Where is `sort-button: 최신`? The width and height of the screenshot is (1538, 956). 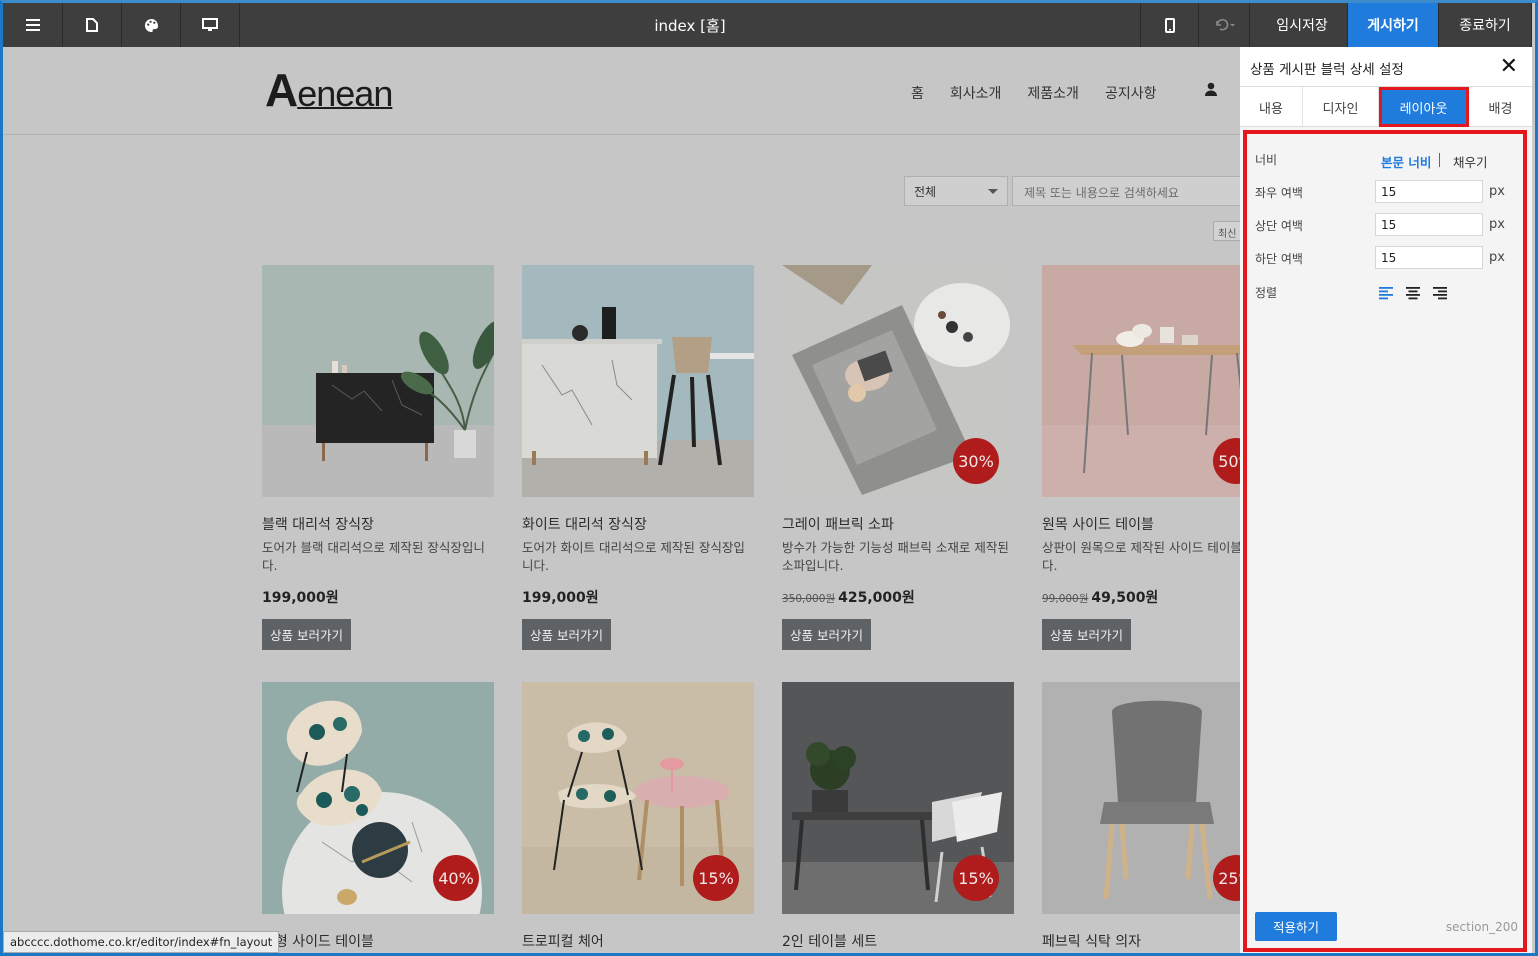
sort-button: 최신 is located at coordinates (1226, 231).